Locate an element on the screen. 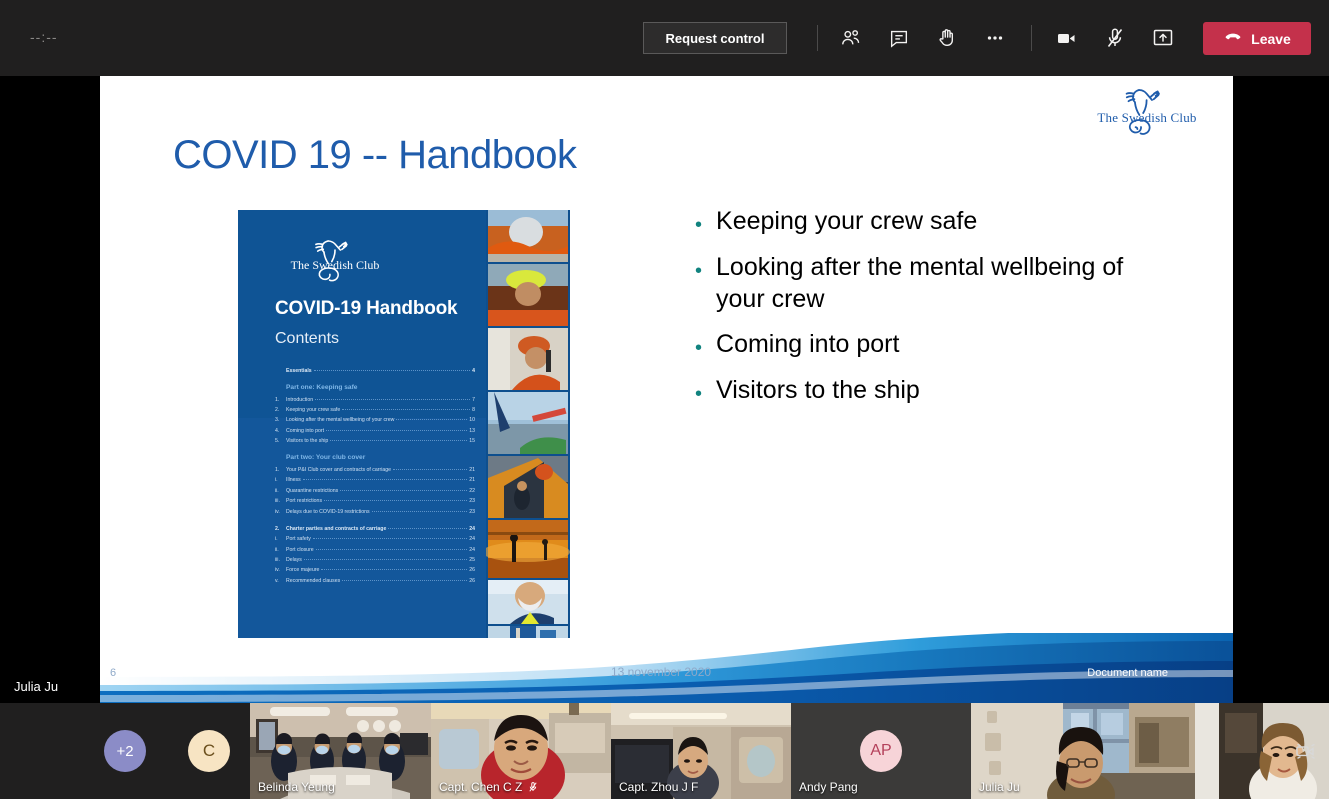 This screenshot has height=799, width=1329. toc-entry-page: 8 is located at coordinates (473, 410).